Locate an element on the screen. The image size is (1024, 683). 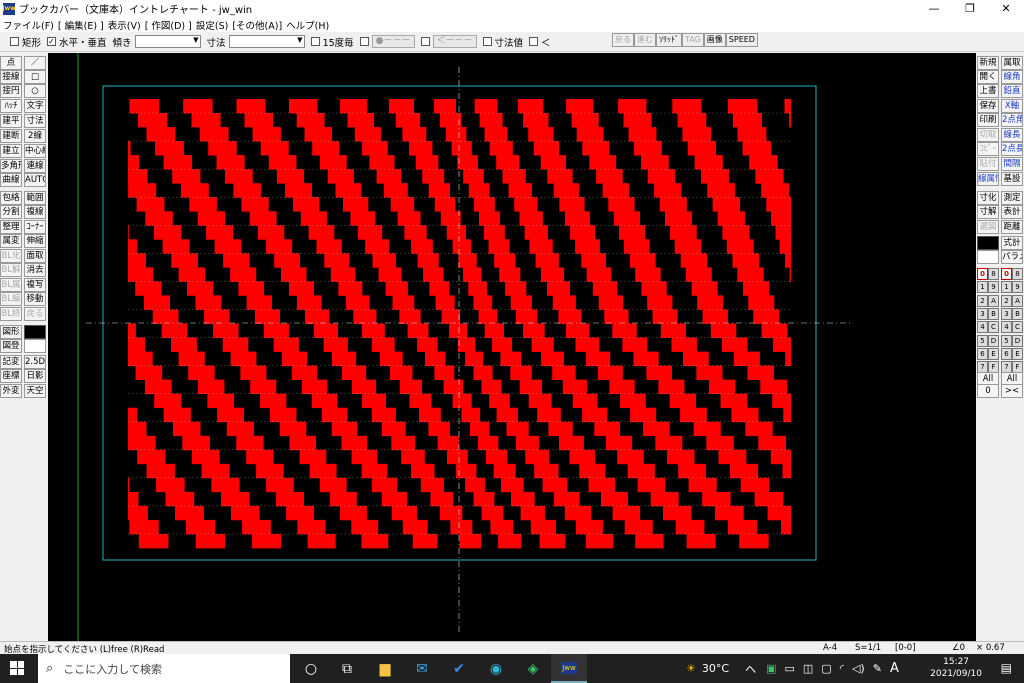
layer-button-4-0: 4 is located at coordinates (982, 327).